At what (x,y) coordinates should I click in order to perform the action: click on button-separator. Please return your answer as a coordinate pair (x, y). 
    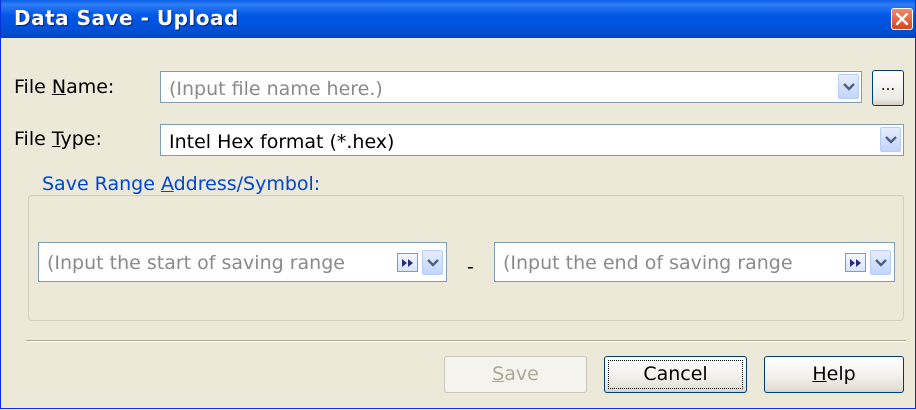
    Looking at the image, I should click on (466, 341).